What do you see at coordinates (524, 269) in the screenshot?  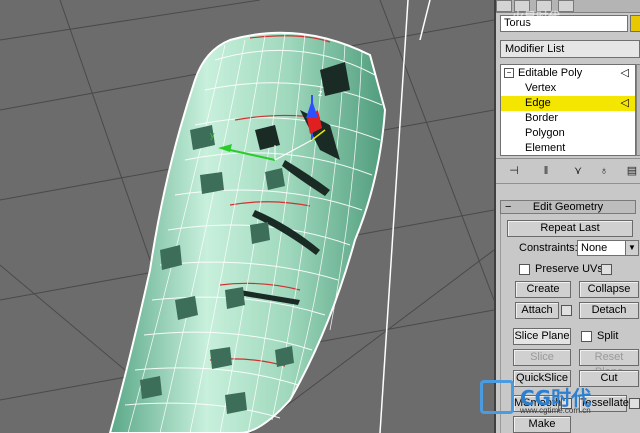 I see `preserve-uvs-checkbox` at bounding box center [524, 269].